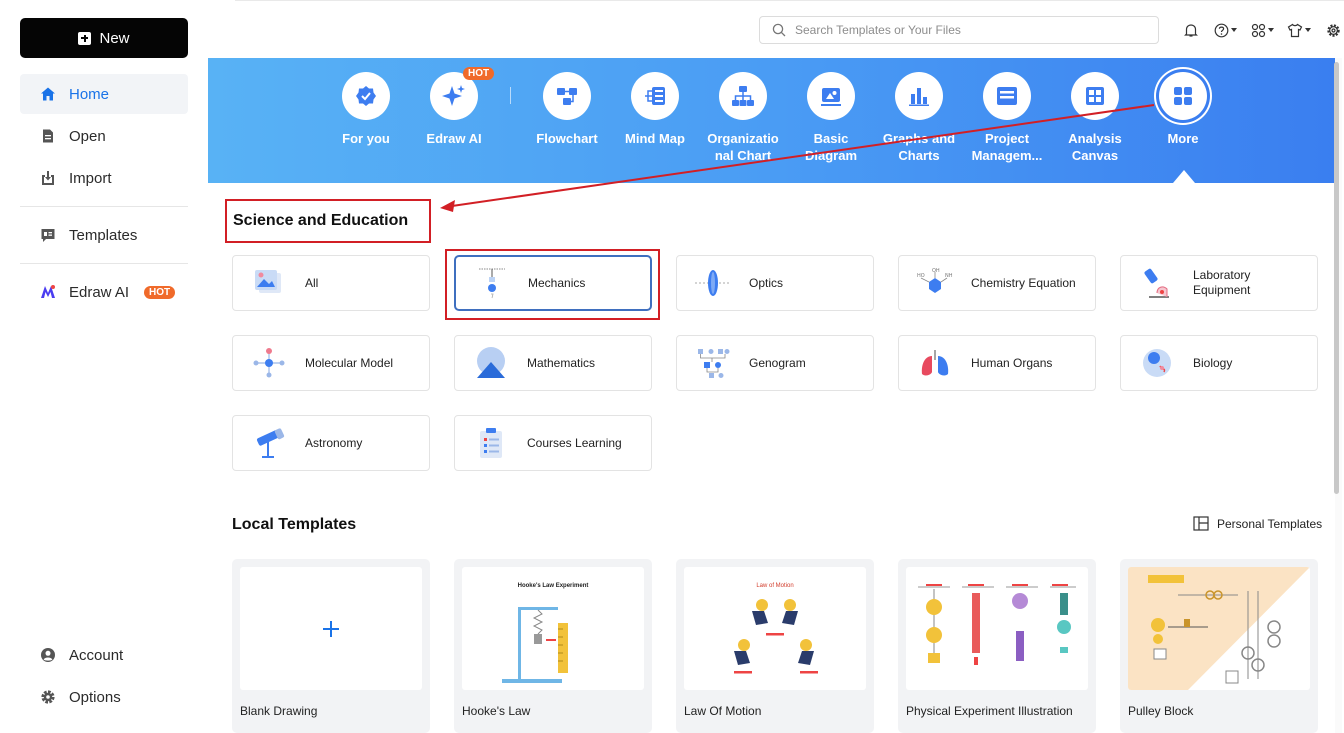 The height and width of the screenshot is (733, 1344). I want to click on apps-grid-icon, so click(1258, 30).